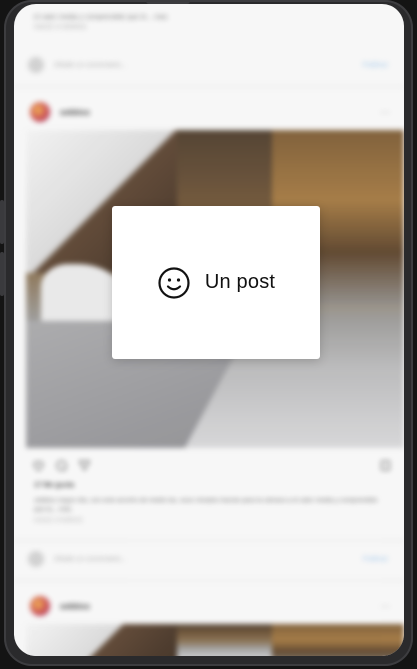  What do you see at coordinates (38, 465) in the screenshot?
I see `heart-icon` at bounding box center [38, 465].